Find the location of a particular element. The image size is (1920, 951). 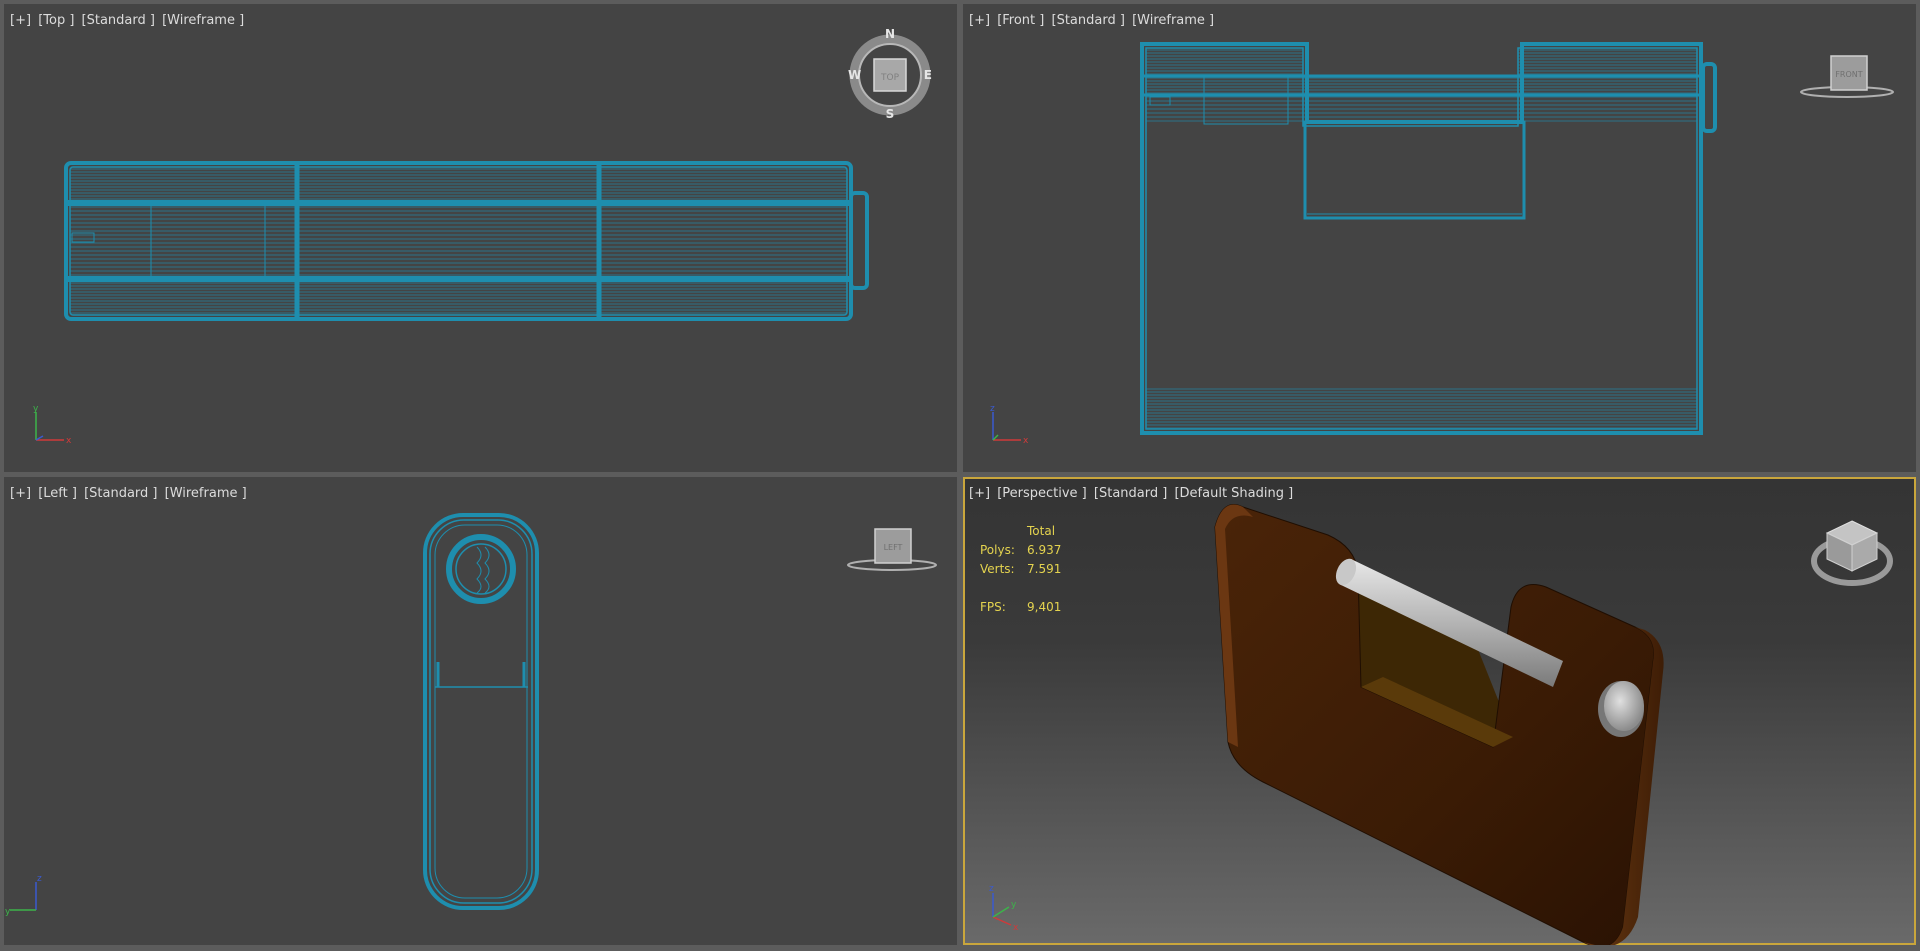

axis-label-d: y is located at coordinates (1014, 905).